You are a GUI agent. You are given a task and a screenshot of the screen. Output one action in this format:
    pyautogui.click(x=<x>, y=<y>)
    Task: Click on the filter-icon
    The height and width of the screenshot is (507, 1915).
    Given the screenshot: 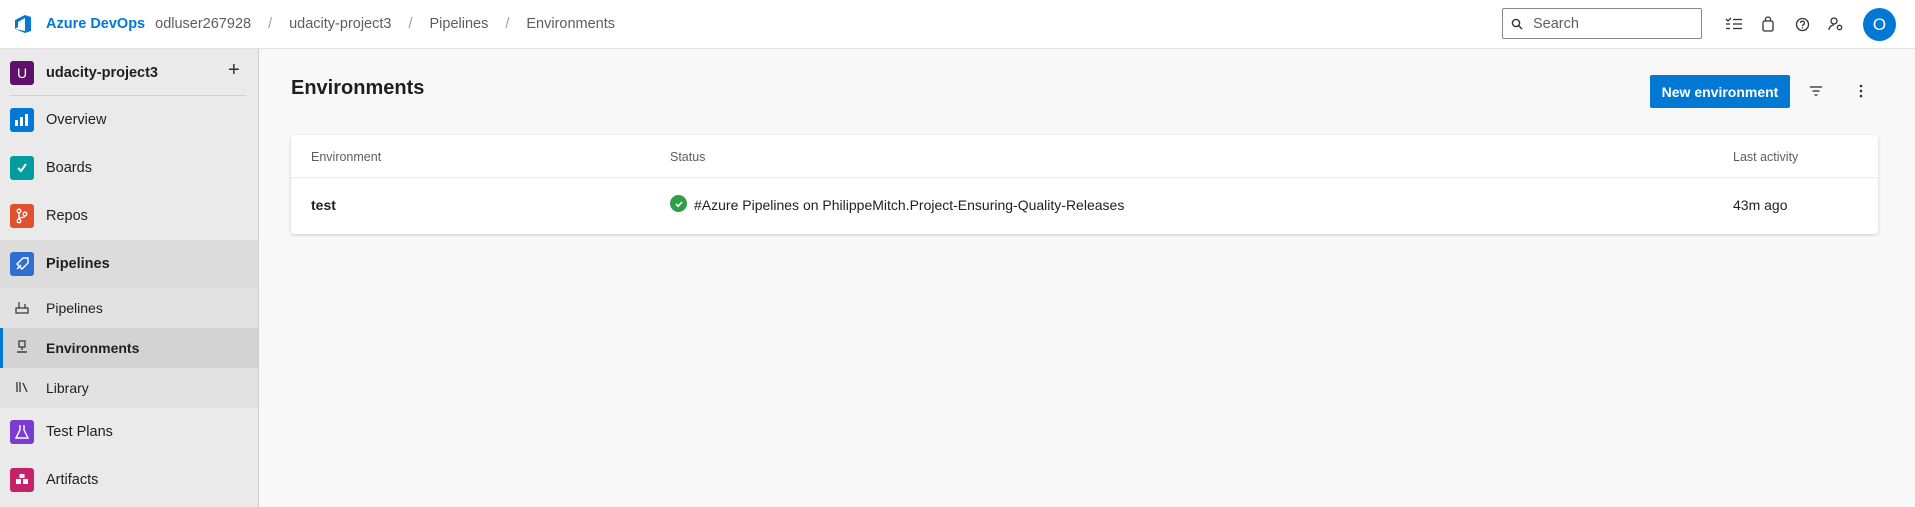 What is the action you would take?
    pyautogui.click(x=1816, y=91)
    